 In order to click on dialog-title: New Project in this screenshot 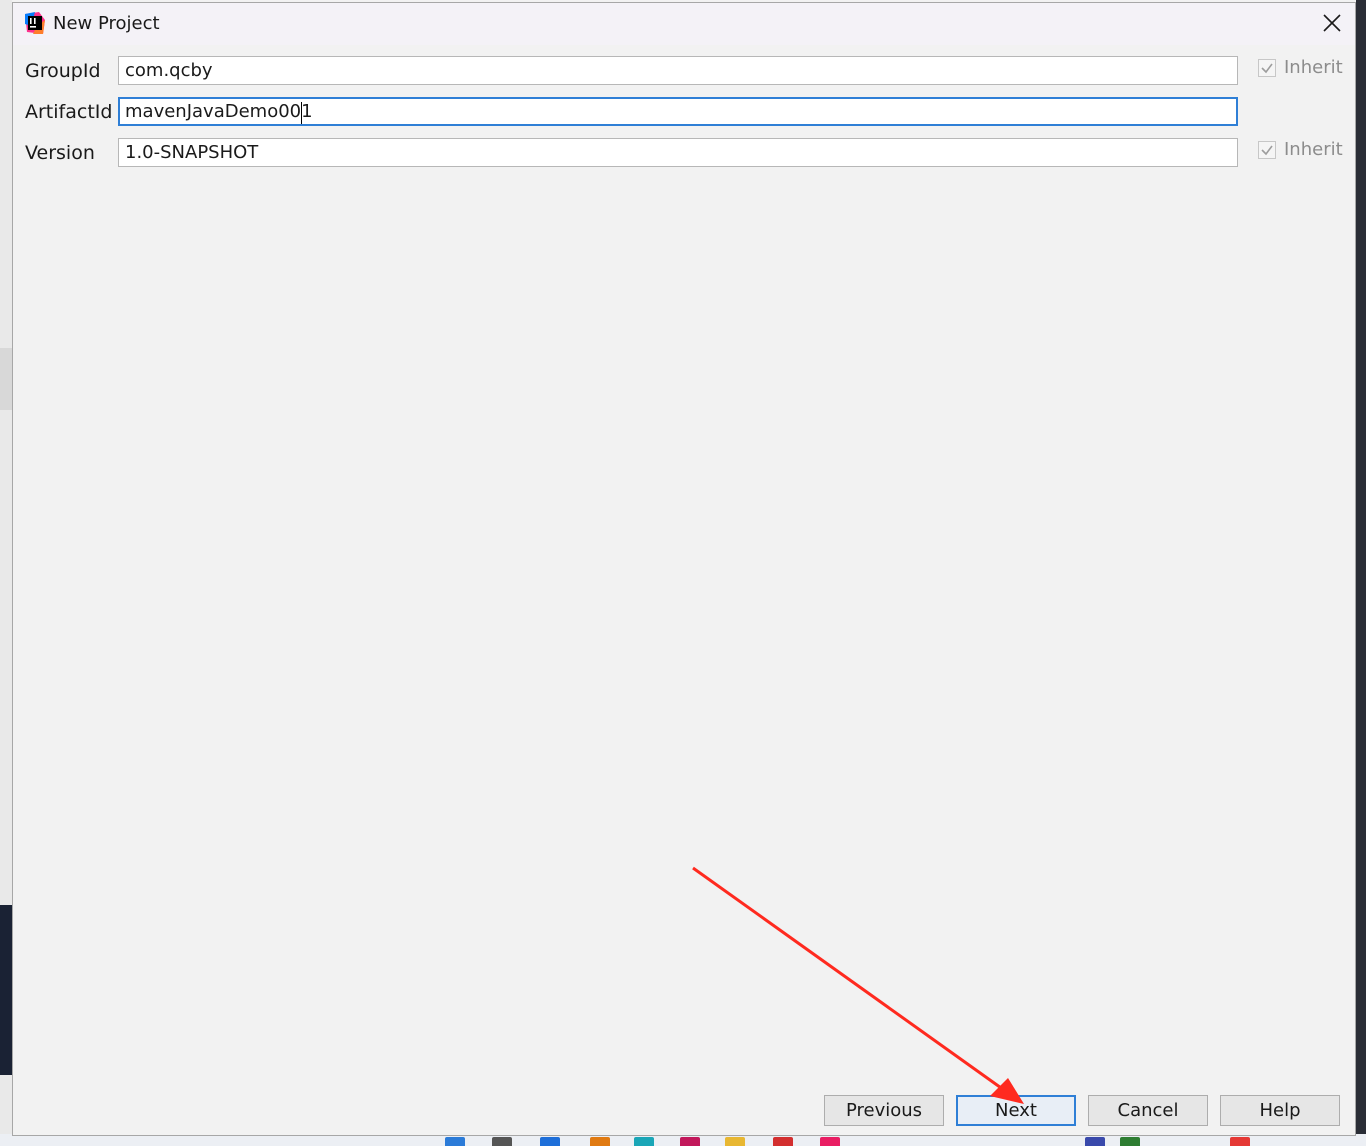, I will do `click(106, 23)`.